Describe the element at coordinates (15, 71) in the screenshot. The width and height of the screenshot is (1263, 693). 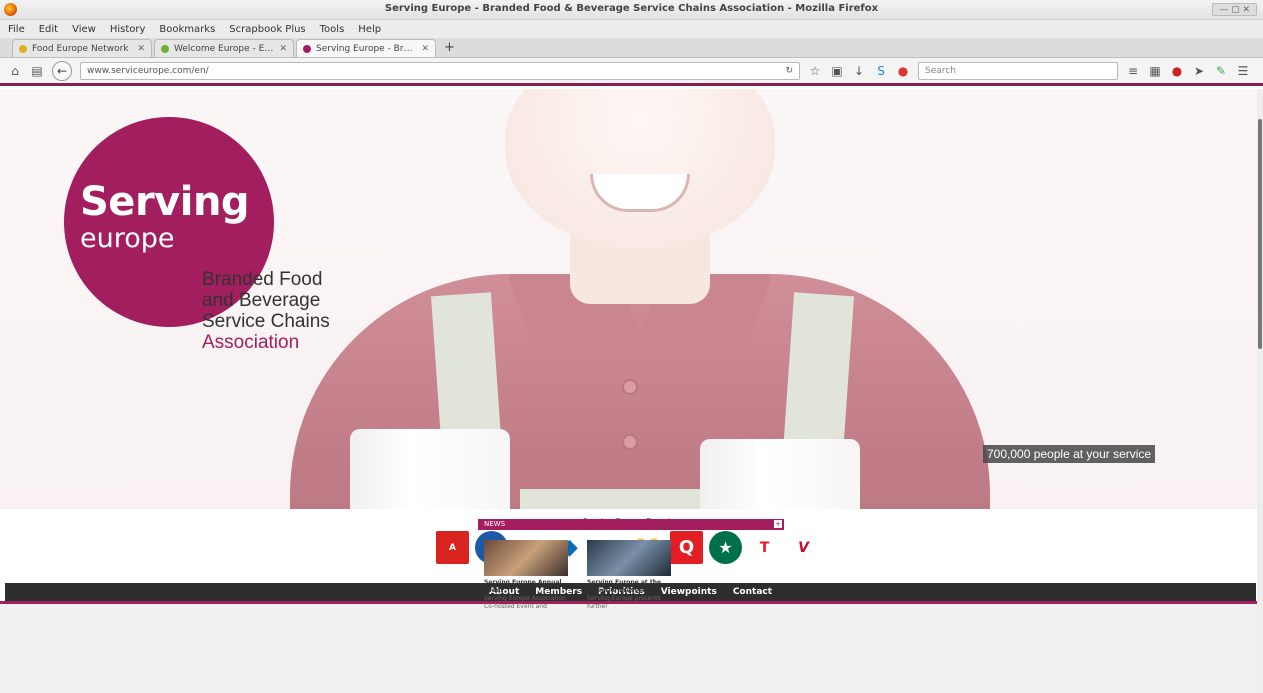
I see `home-icon: ⌂` at that location.